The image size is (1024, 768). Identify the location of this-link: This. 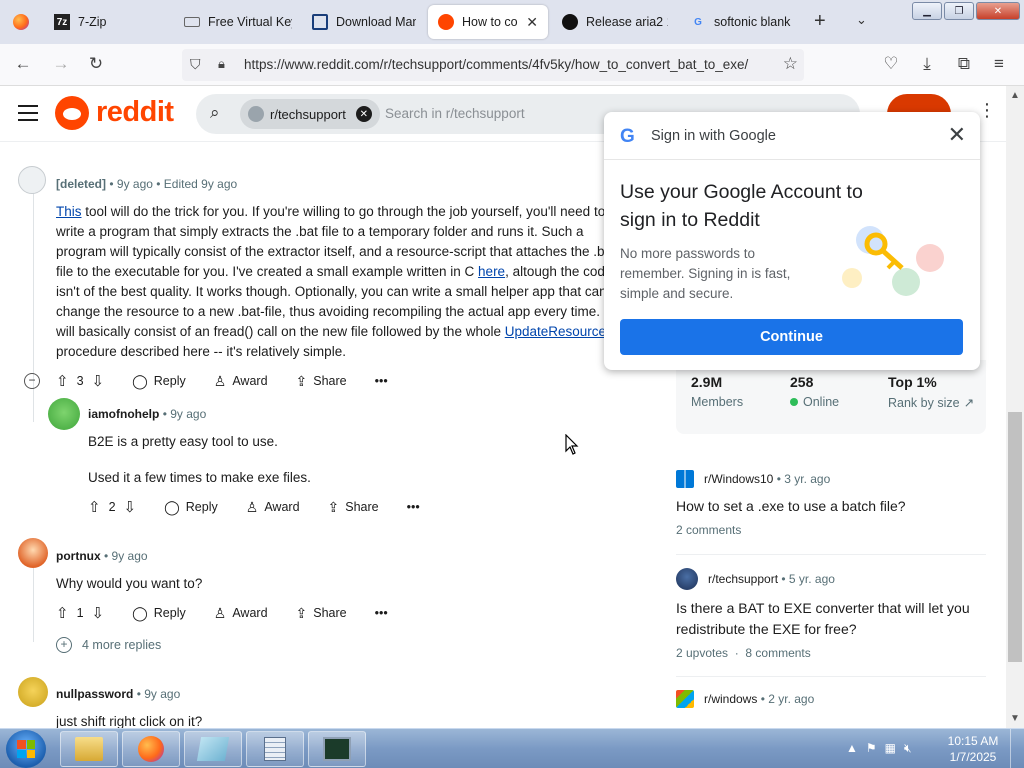
(69, 211).